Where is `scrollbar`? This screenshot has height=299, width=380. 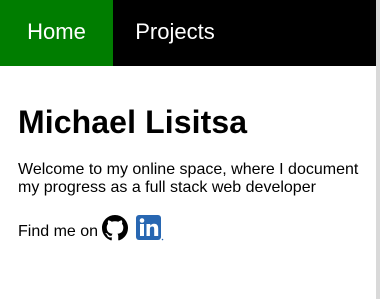
scrollbar is located at coordinates (378, 149).